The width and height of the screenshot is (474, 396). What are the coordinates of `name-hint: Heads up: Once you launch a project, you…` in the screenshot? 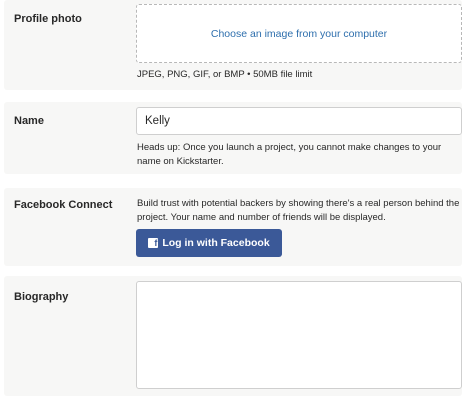 It's located at (289, 154).